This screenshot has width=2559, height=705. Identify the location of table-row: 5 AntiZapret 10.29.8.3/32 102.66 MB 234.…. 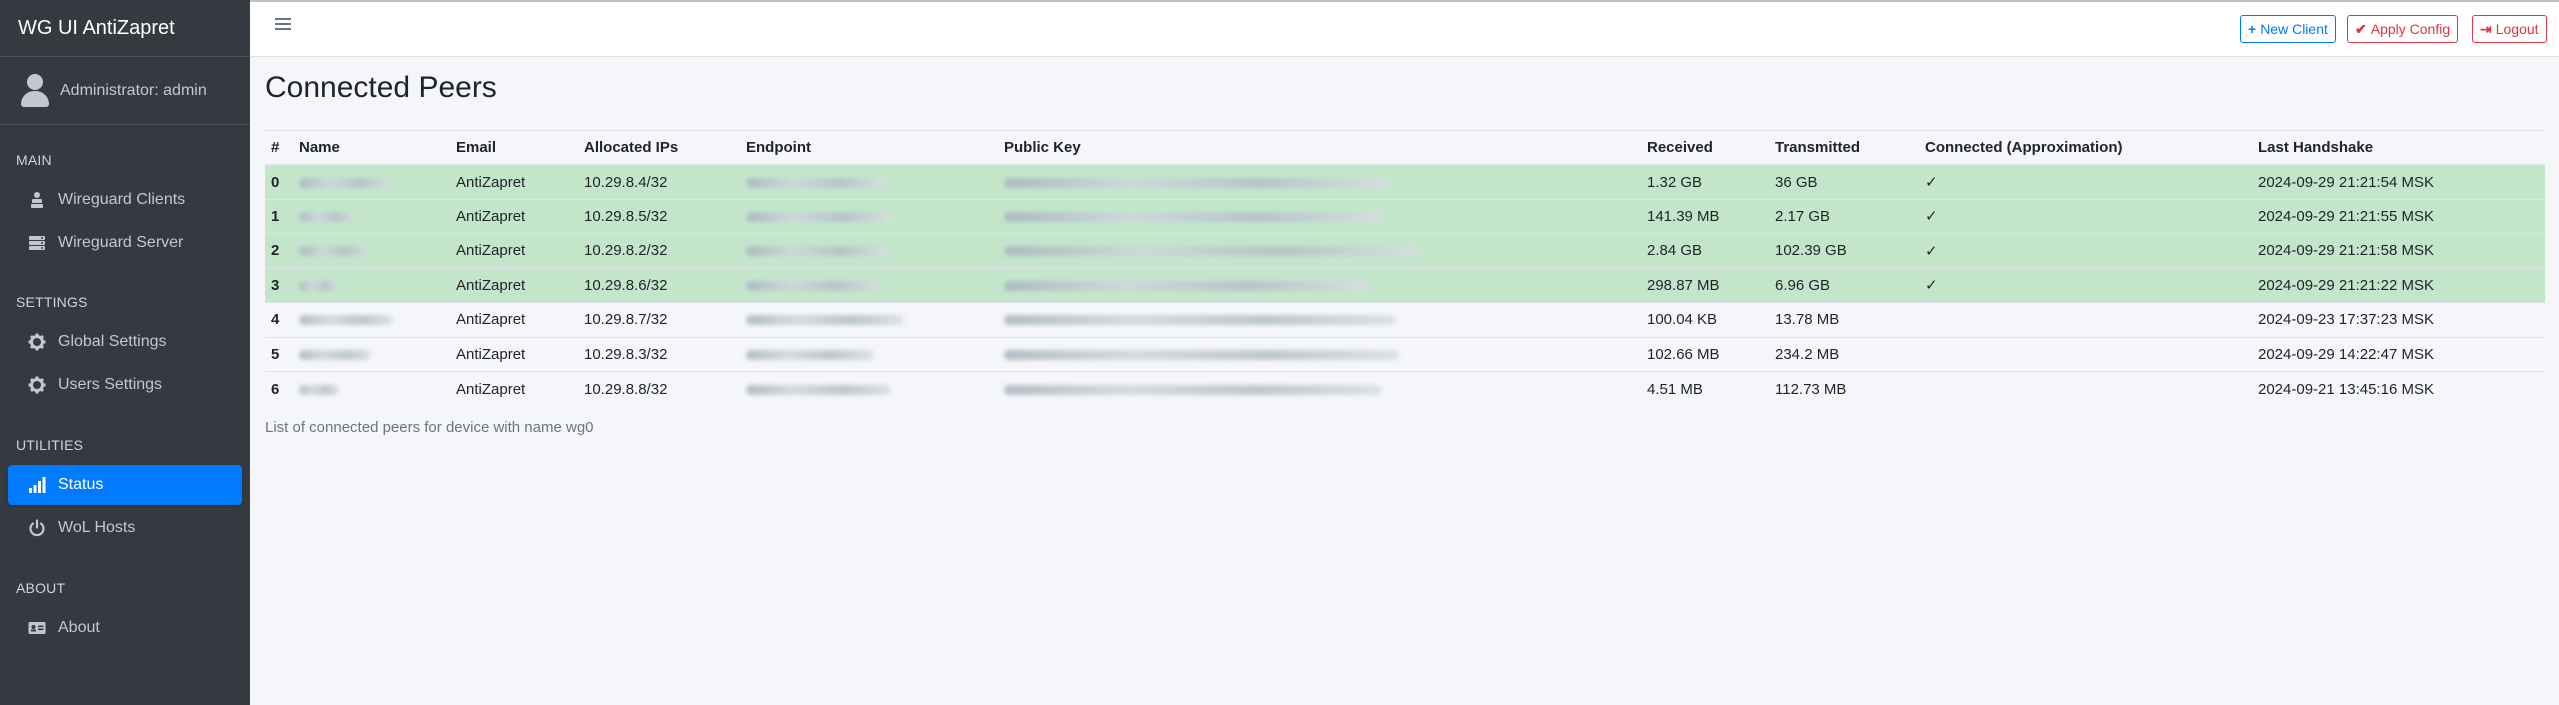
(1405, 354).